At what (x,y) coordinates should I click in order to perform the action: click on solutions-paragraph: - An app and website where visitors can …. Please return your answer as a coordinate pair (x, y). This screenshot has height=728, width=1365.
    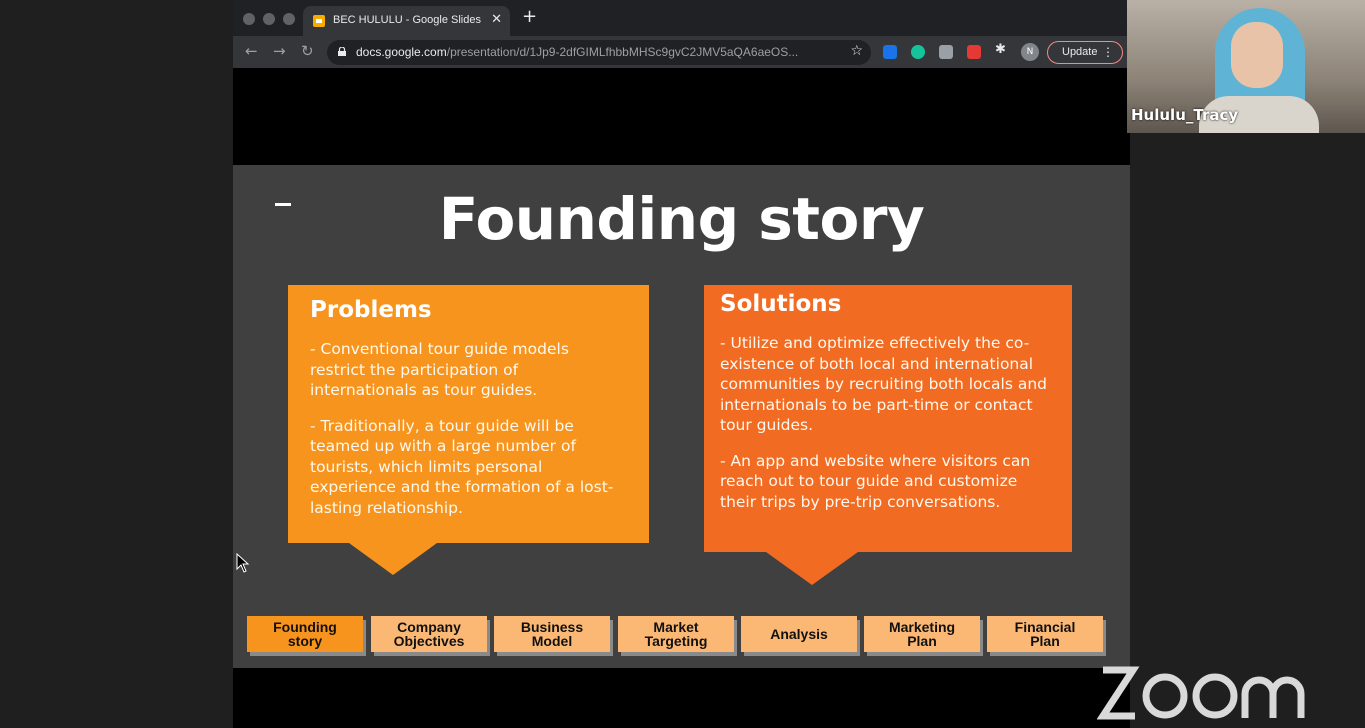
    Looking at the image, I should click on (875, 481).